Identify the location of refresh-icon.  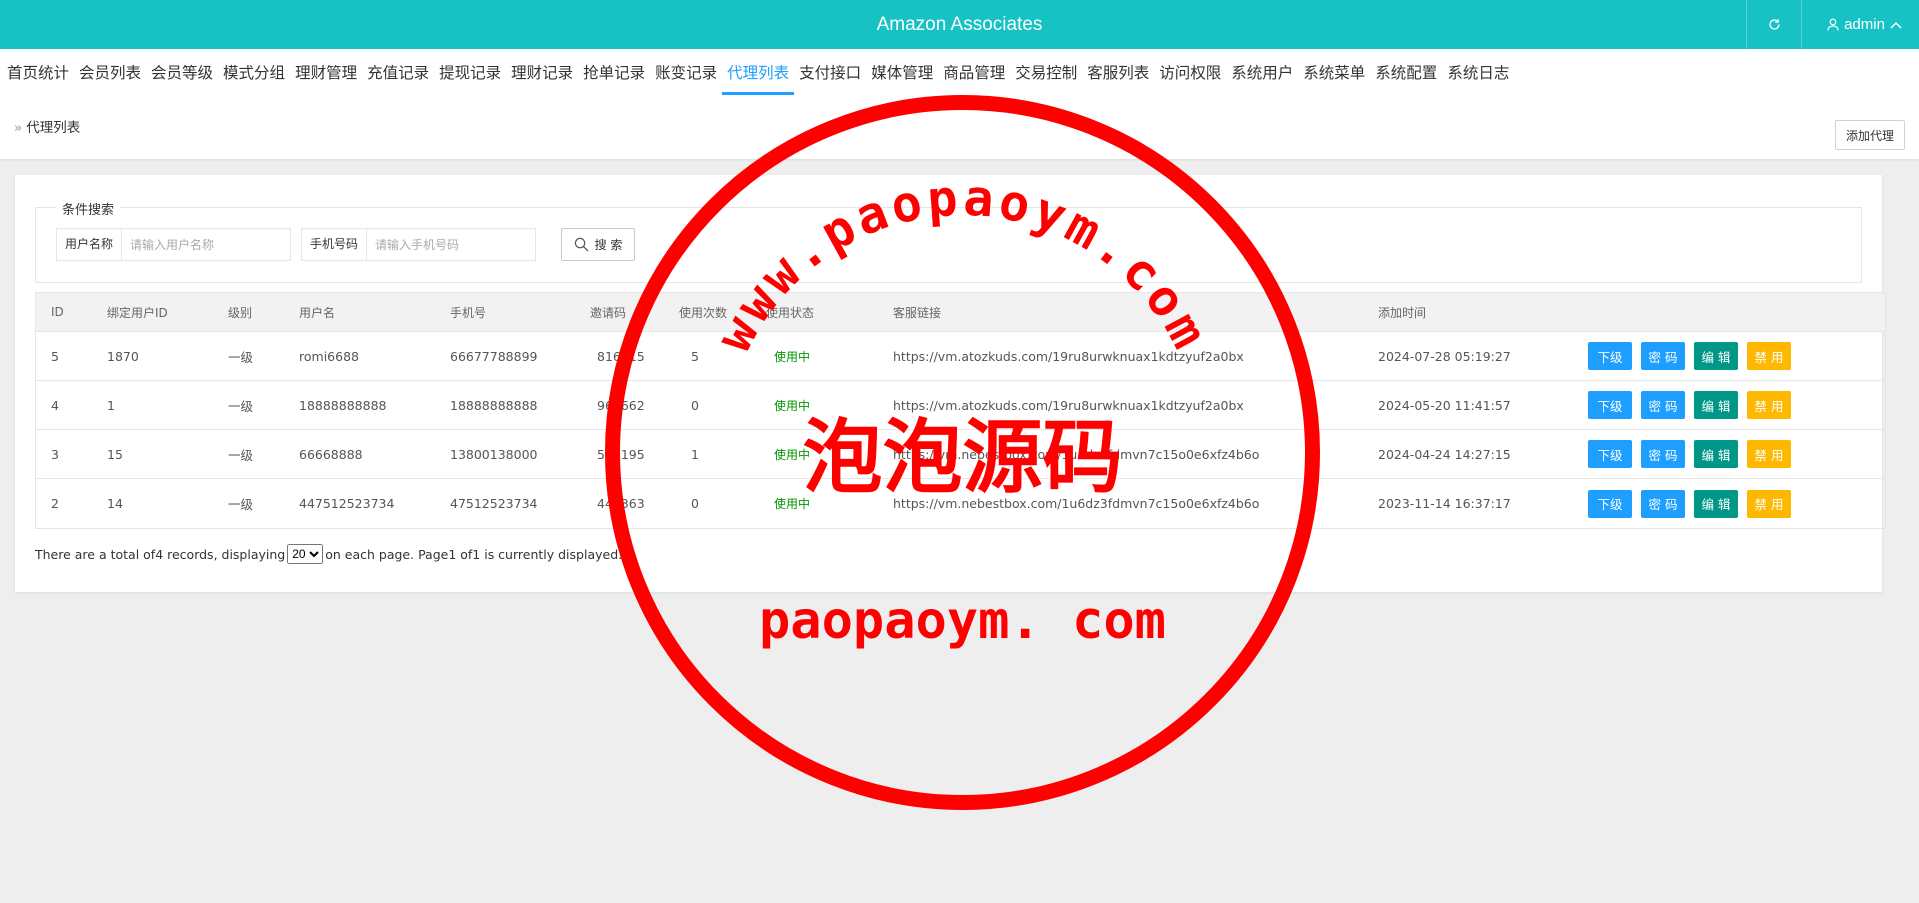
(1774, 24).